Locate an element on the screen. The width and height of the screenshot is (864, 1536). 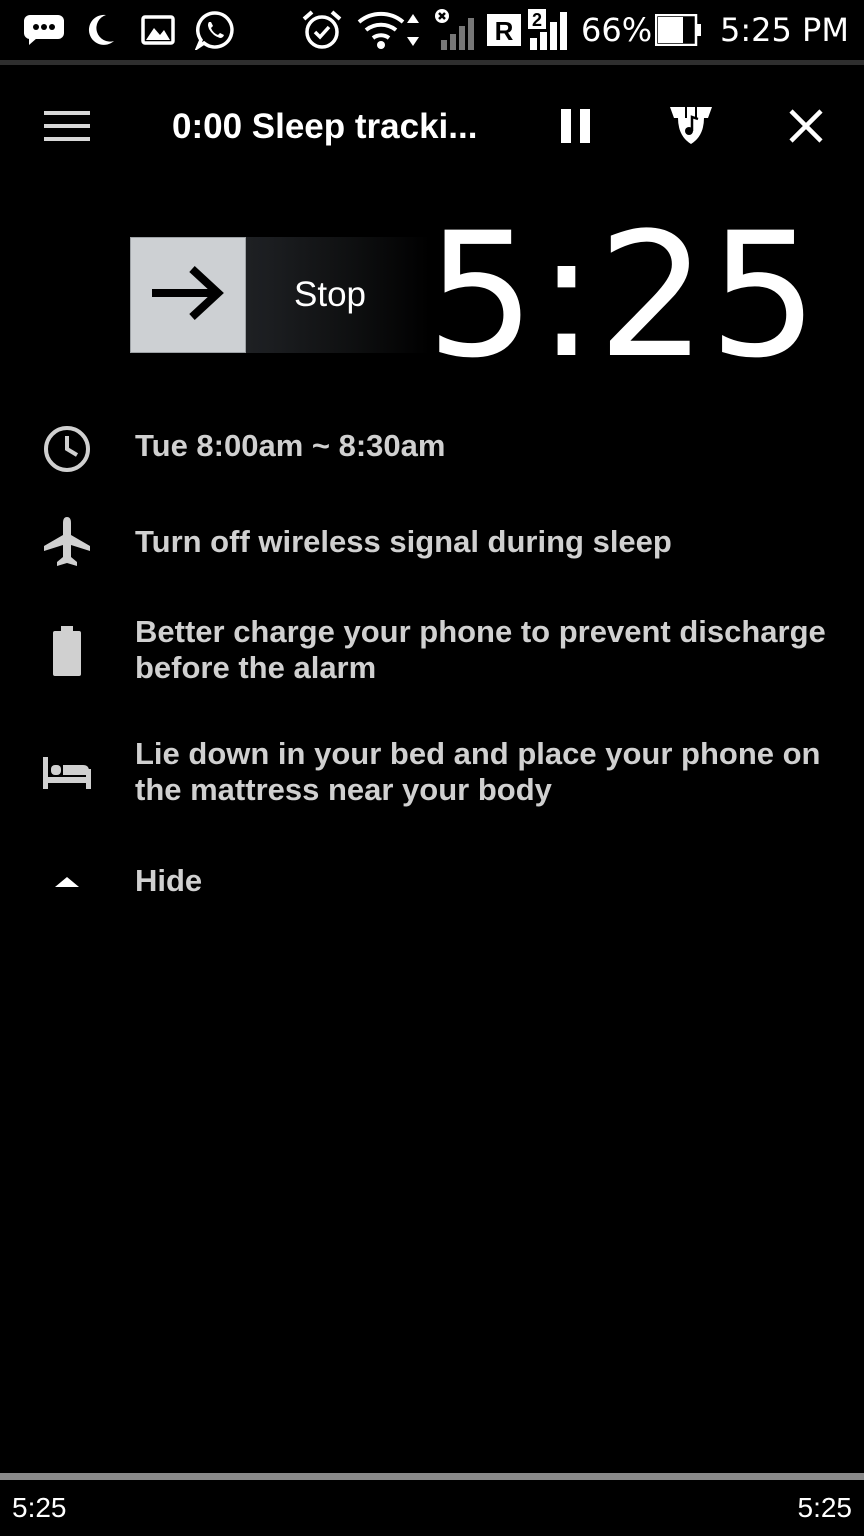
lullaby-icon is located at coordinates (691, 128).